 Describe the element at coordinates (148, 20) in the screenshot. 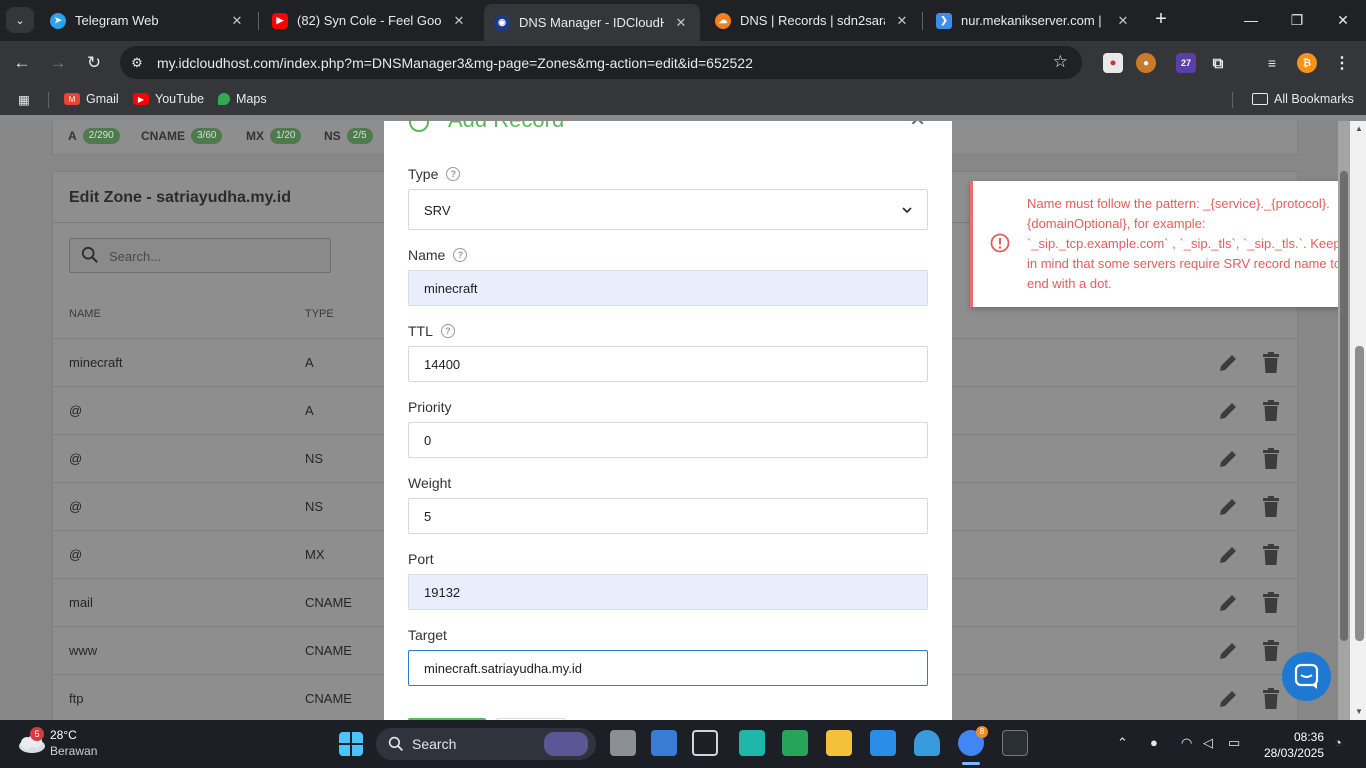

I see `tab-telegram: ➤ Telegram Web ✕` at that location.